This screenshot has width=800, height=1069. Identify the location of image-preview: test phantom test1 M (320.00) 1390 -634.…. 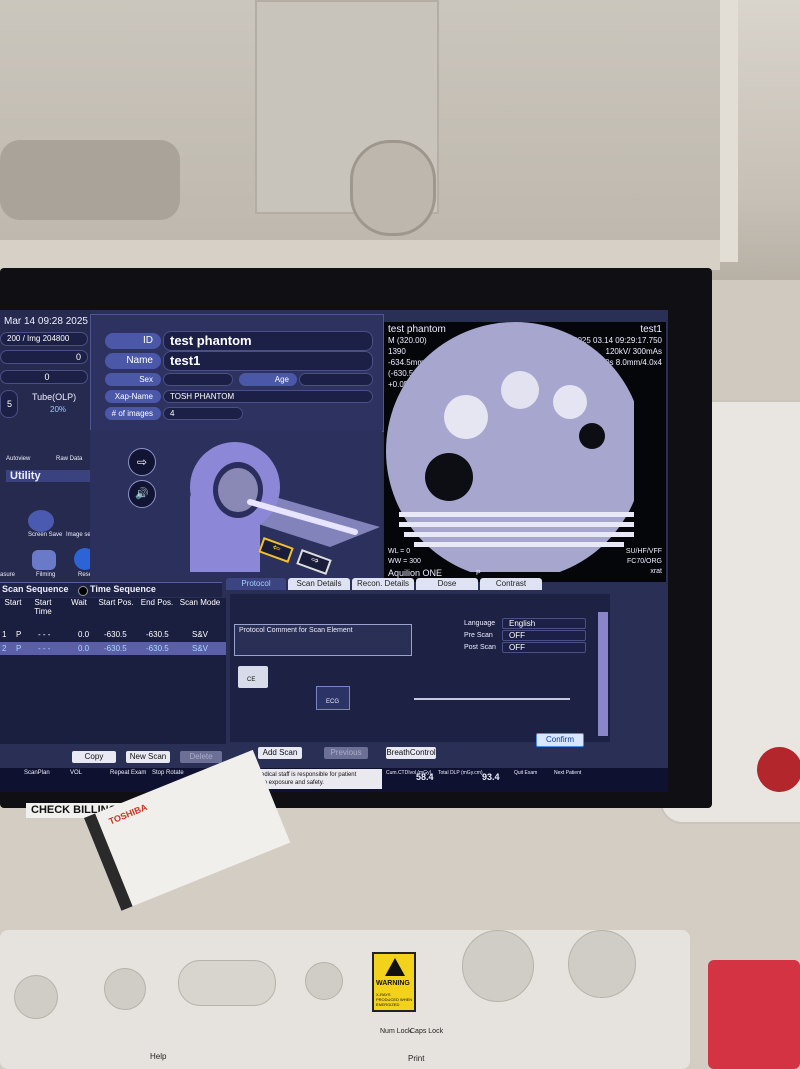
(525, 452).